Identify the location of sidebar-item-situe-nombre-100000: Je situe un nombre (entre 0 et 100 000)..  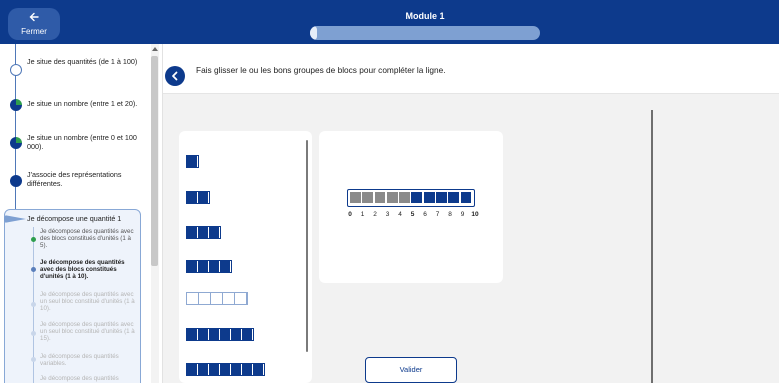
(86, 142).